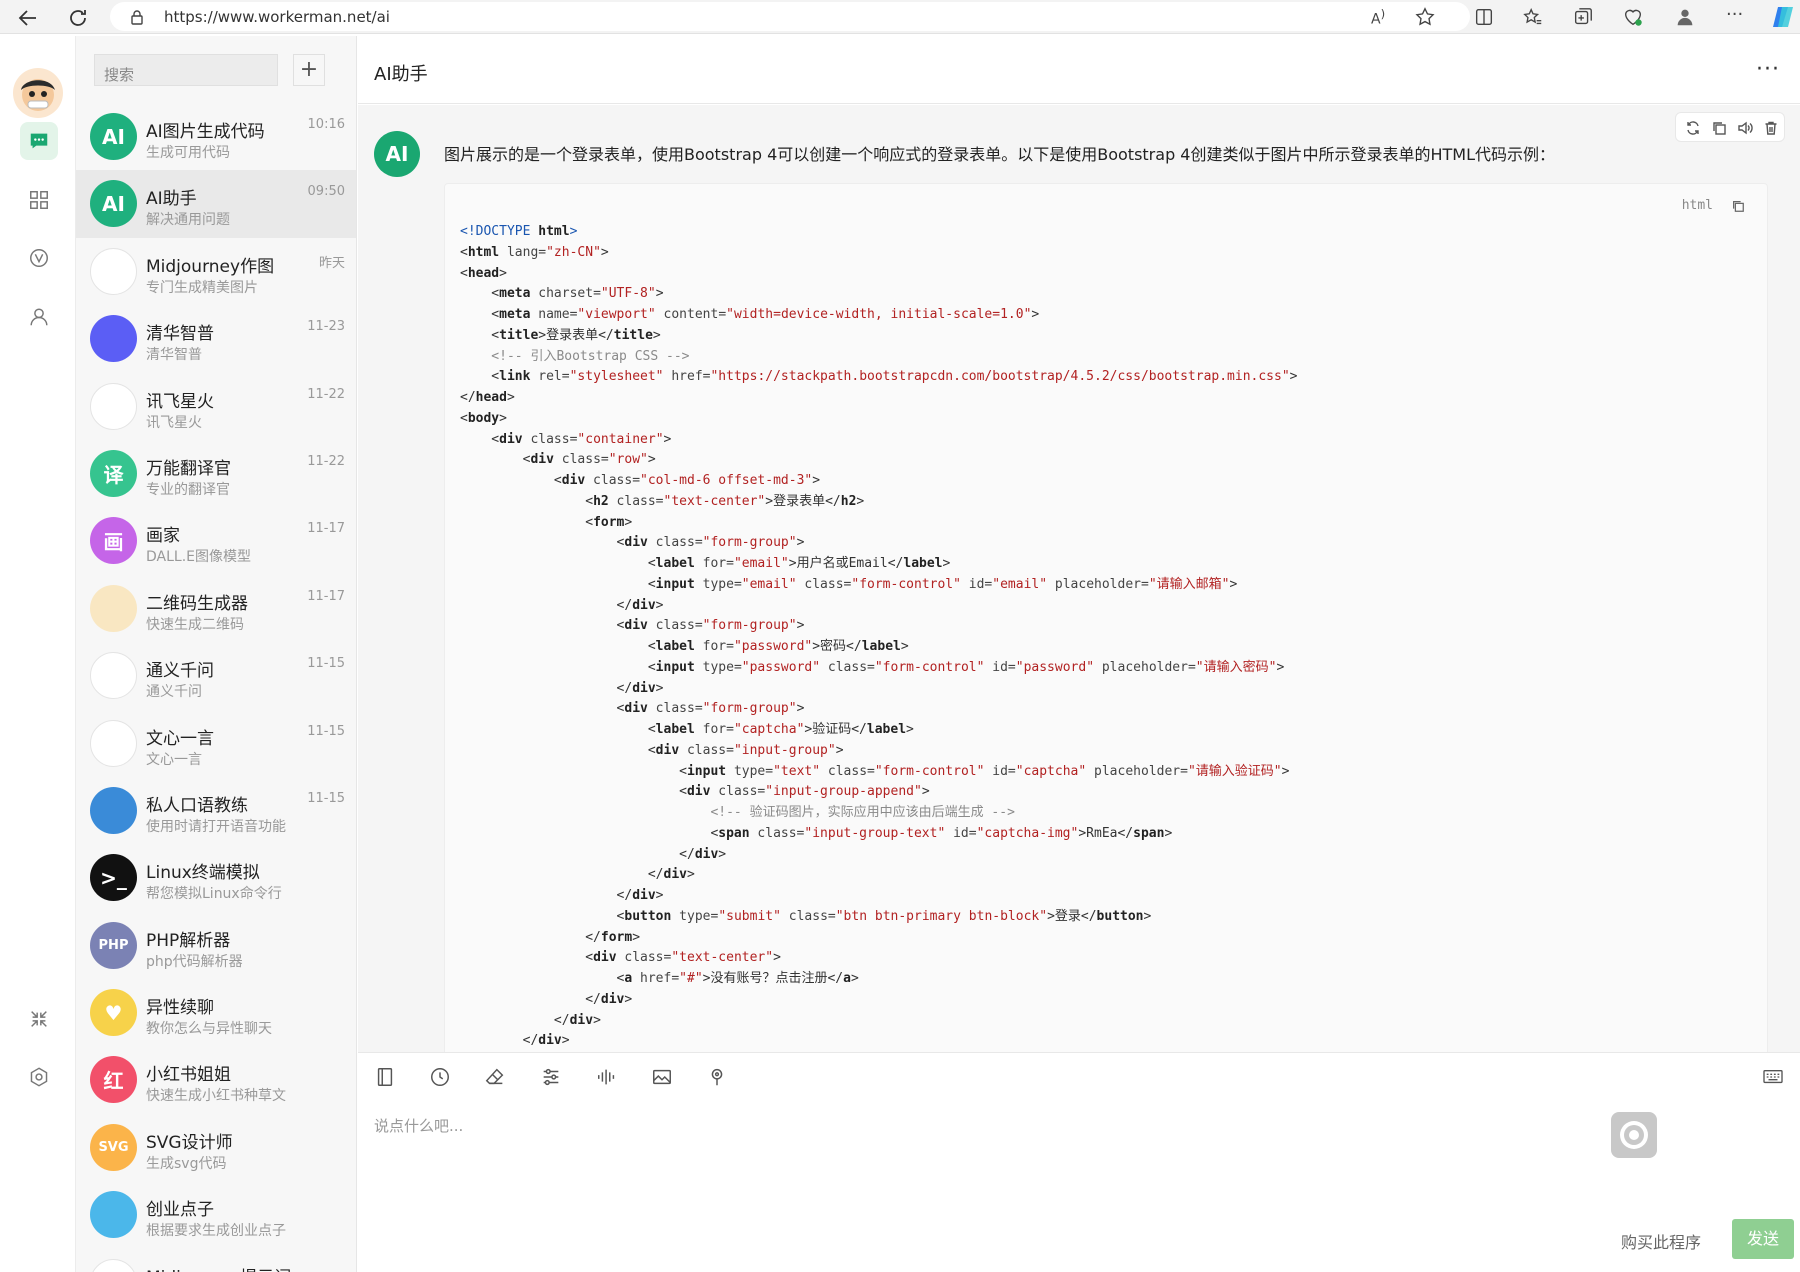 The image size is (1800, 1272). Describe the element at coordinates (551, 1077) in the screenshot. I see `sliders-icon` at that location.